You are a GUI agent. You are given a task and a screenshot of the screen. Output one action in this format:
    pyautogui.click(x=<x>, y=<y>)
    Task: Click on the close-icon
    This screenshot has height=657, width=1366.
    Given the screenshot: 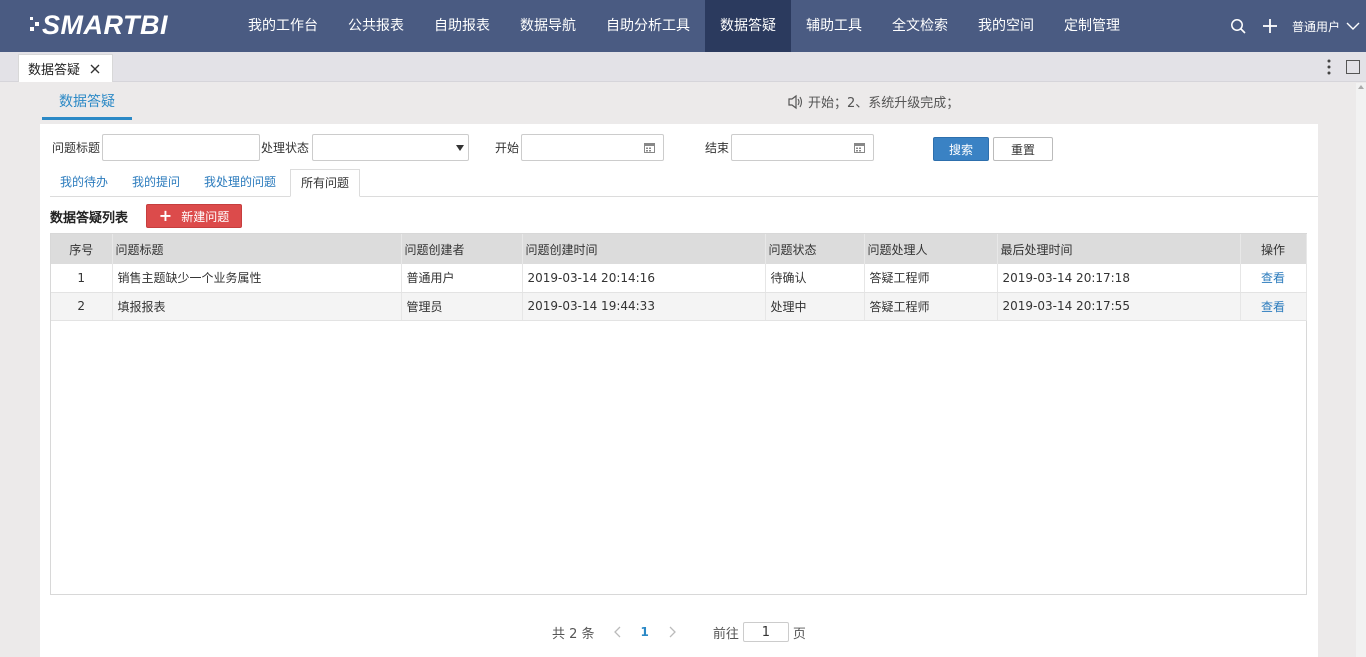 What is the action you would take?
    pyautogui.click(x=95, y=69)
    